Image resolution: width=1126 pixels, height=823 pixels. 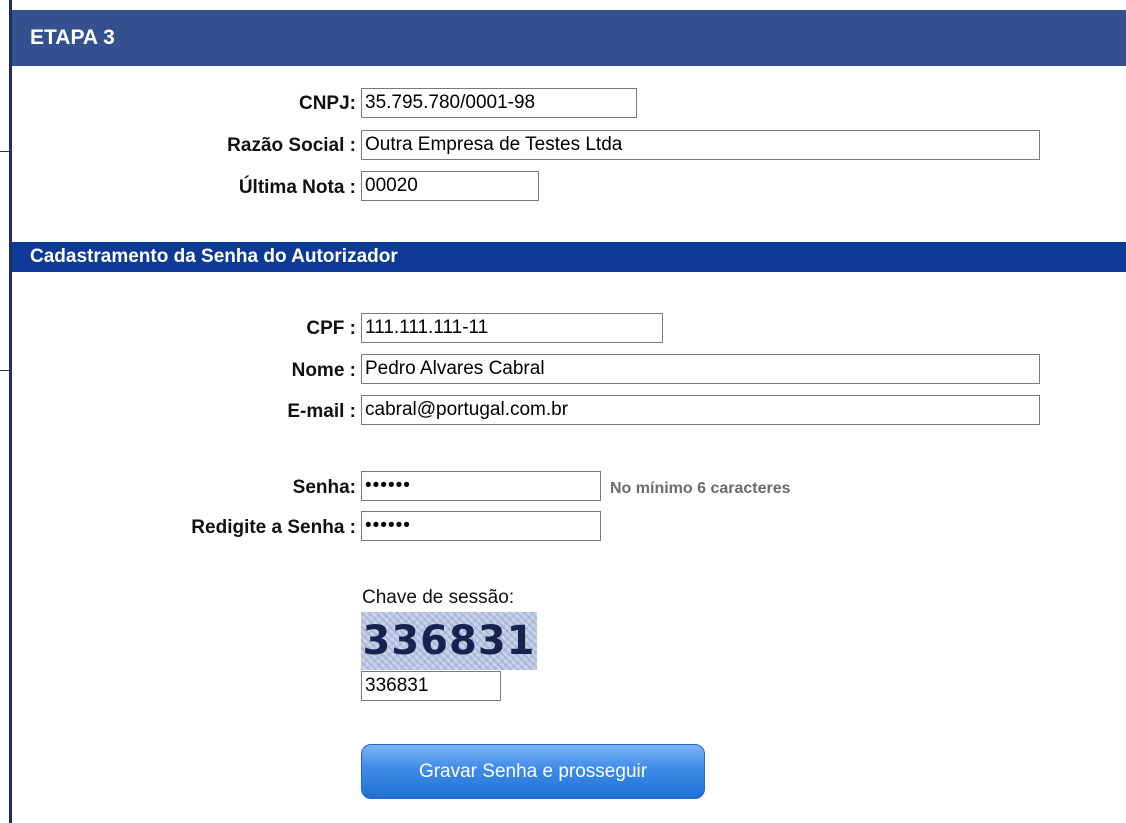 What do you see at coordinates (297, 187) in the screenshot?
I see `ultima-nota-label: Última Nota :` at bounding box center [297, 187].